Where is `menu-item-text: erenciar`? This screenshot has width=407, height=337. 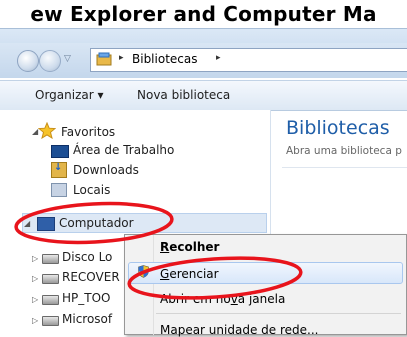 menu-item-text: erenciar is located at coordinates (194, 274).